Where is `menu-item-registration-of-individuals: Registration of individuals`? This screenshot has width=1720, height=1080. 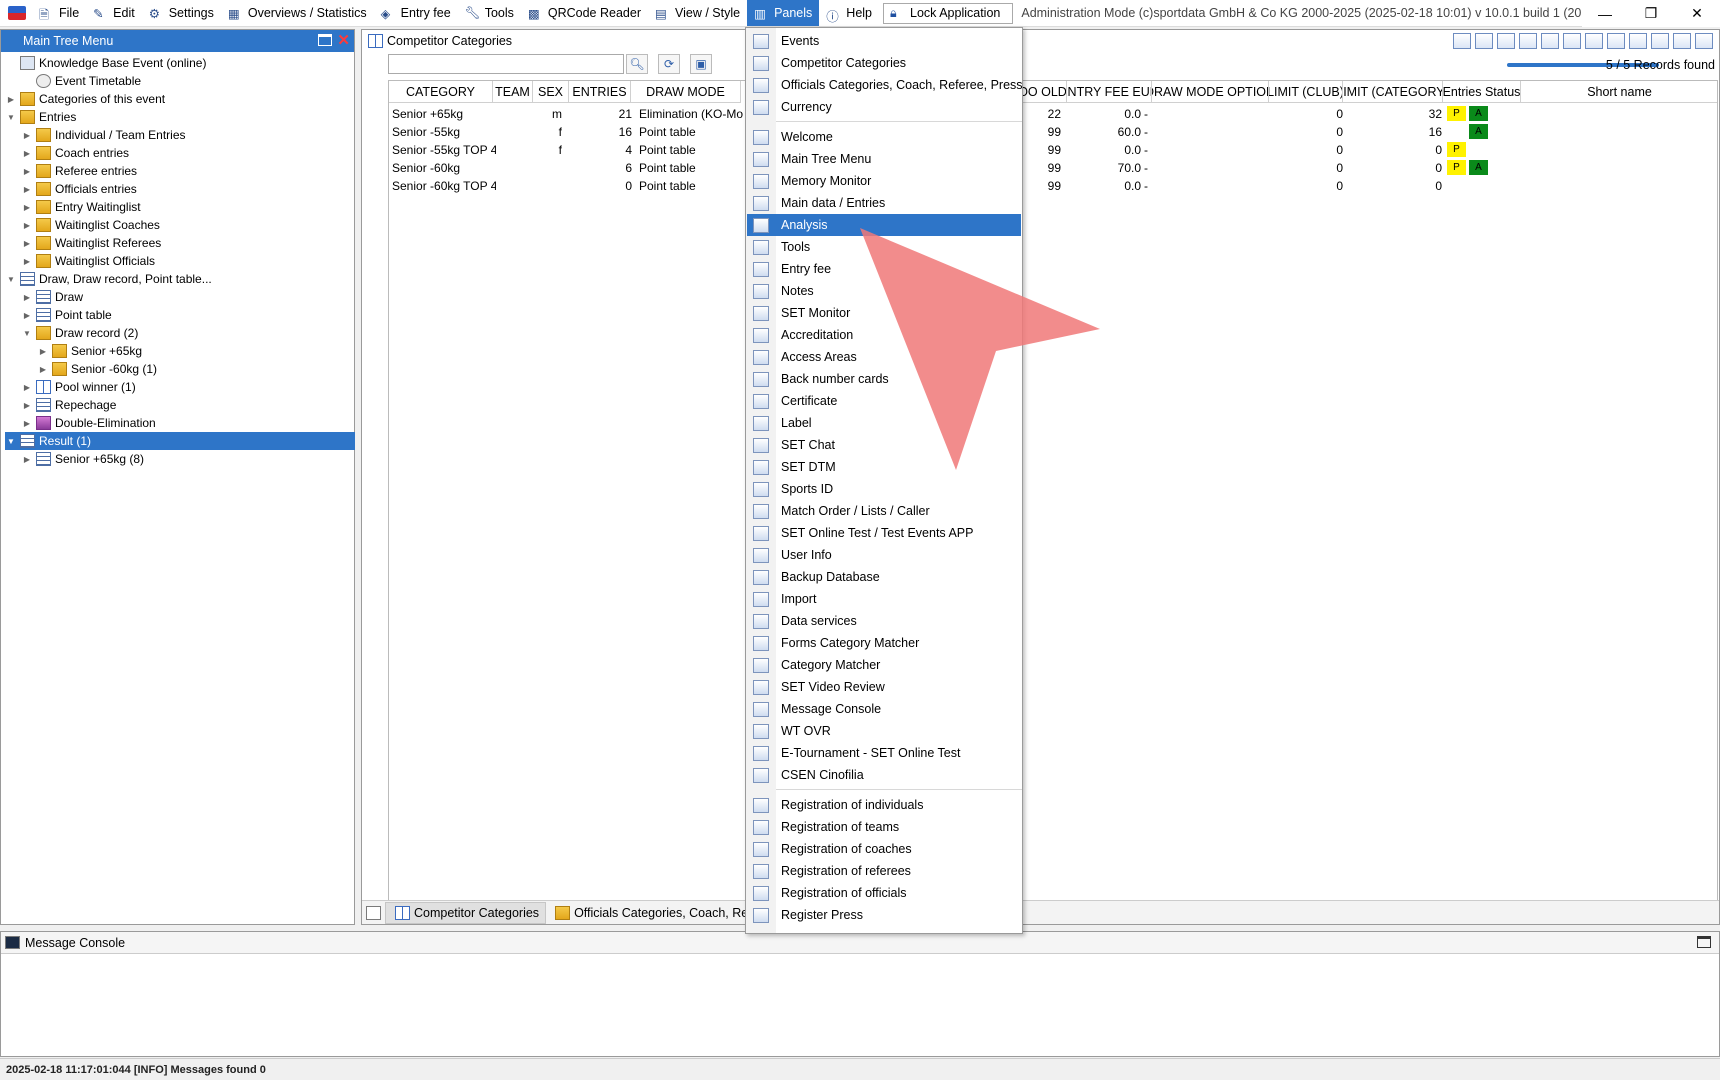 menu-item-registration-of-individuals: Registration of individuals is located at coordinates (884, 805).